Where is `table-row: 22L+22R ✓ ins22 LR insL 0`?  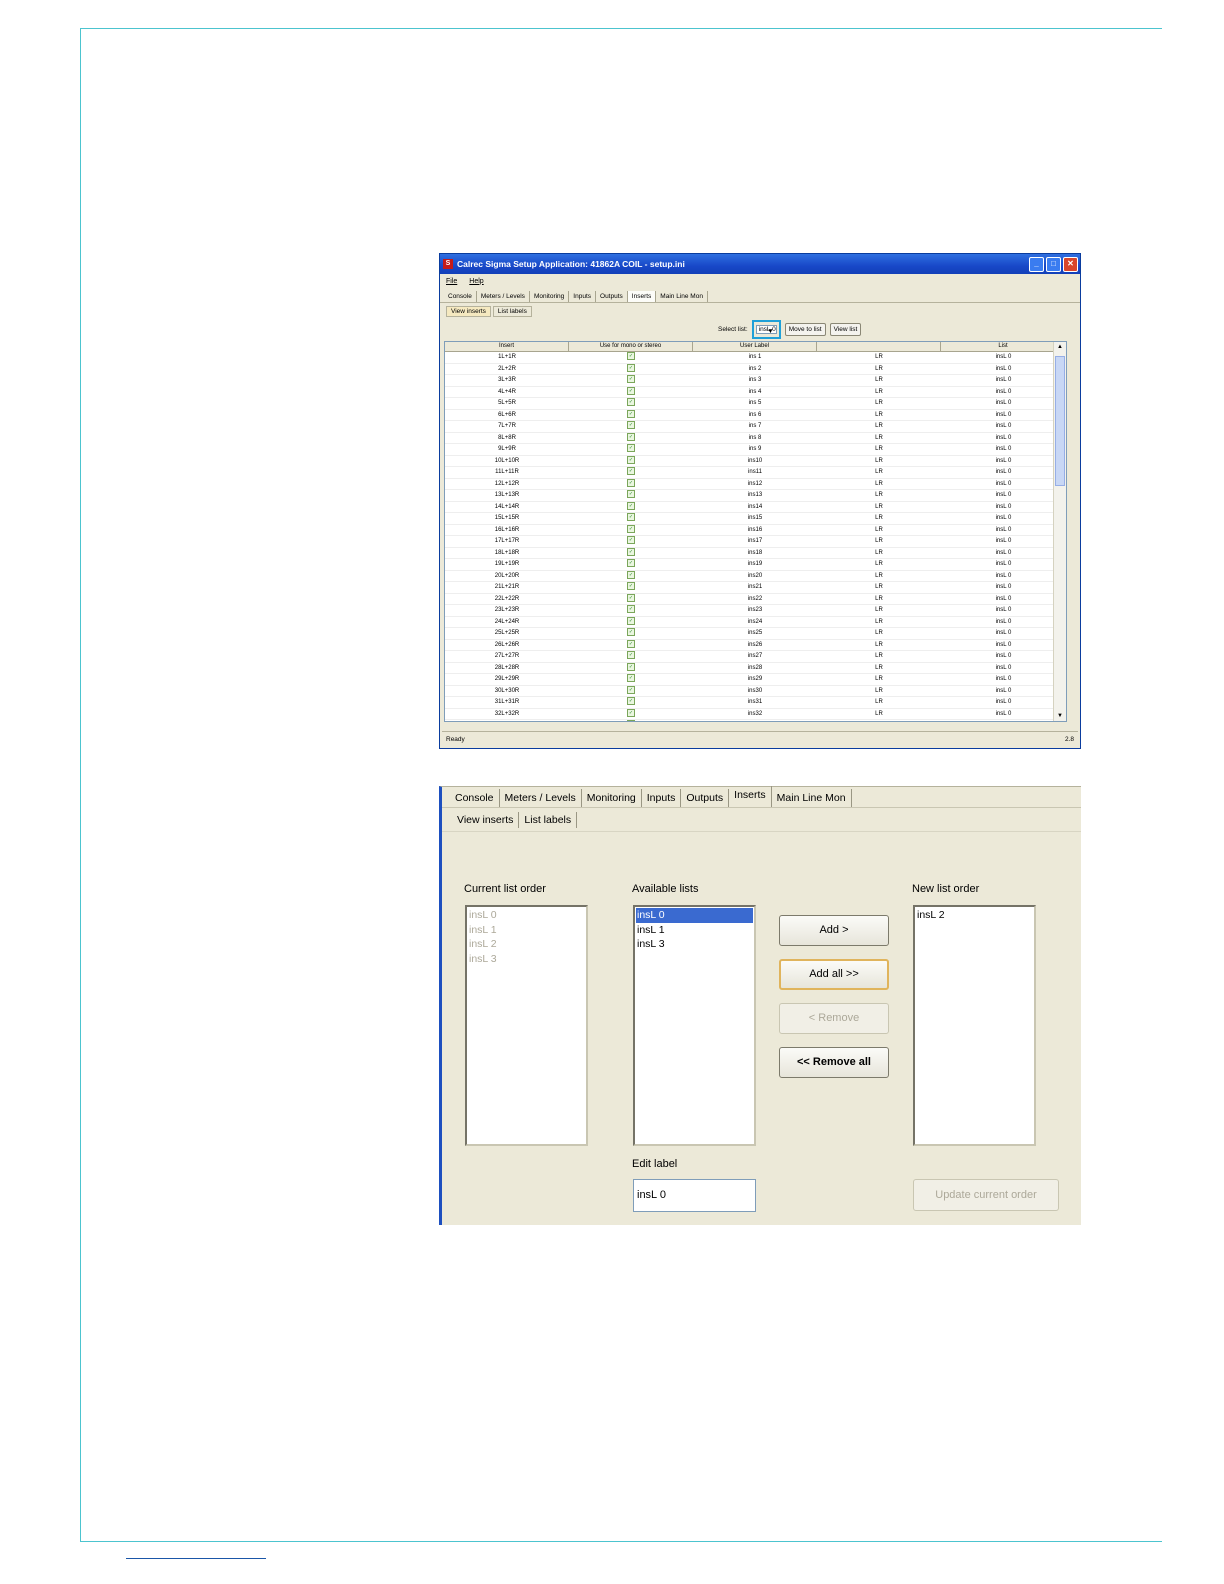 table-row: 22L+22R ✓ ins22 LR insL 0 is located at coordinates (755, 599).